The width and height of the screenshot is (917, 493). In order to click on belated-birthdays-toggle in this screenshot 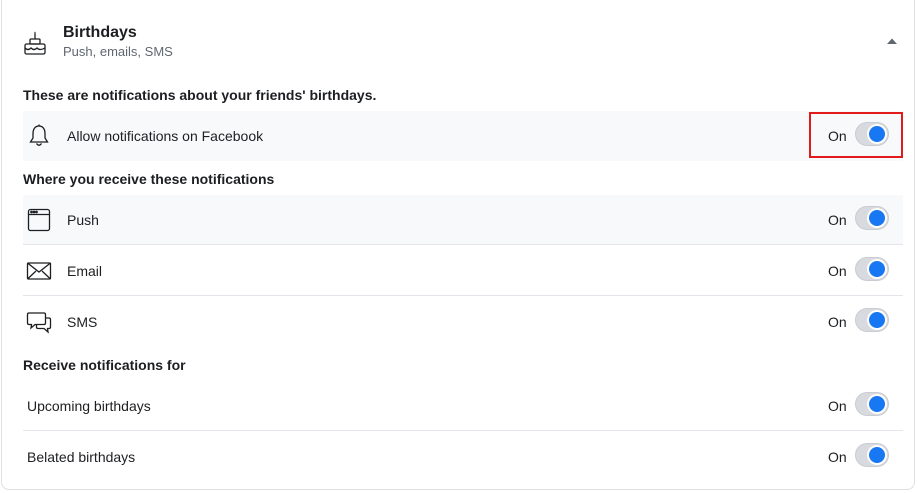, I will do `click(872, 455)`.